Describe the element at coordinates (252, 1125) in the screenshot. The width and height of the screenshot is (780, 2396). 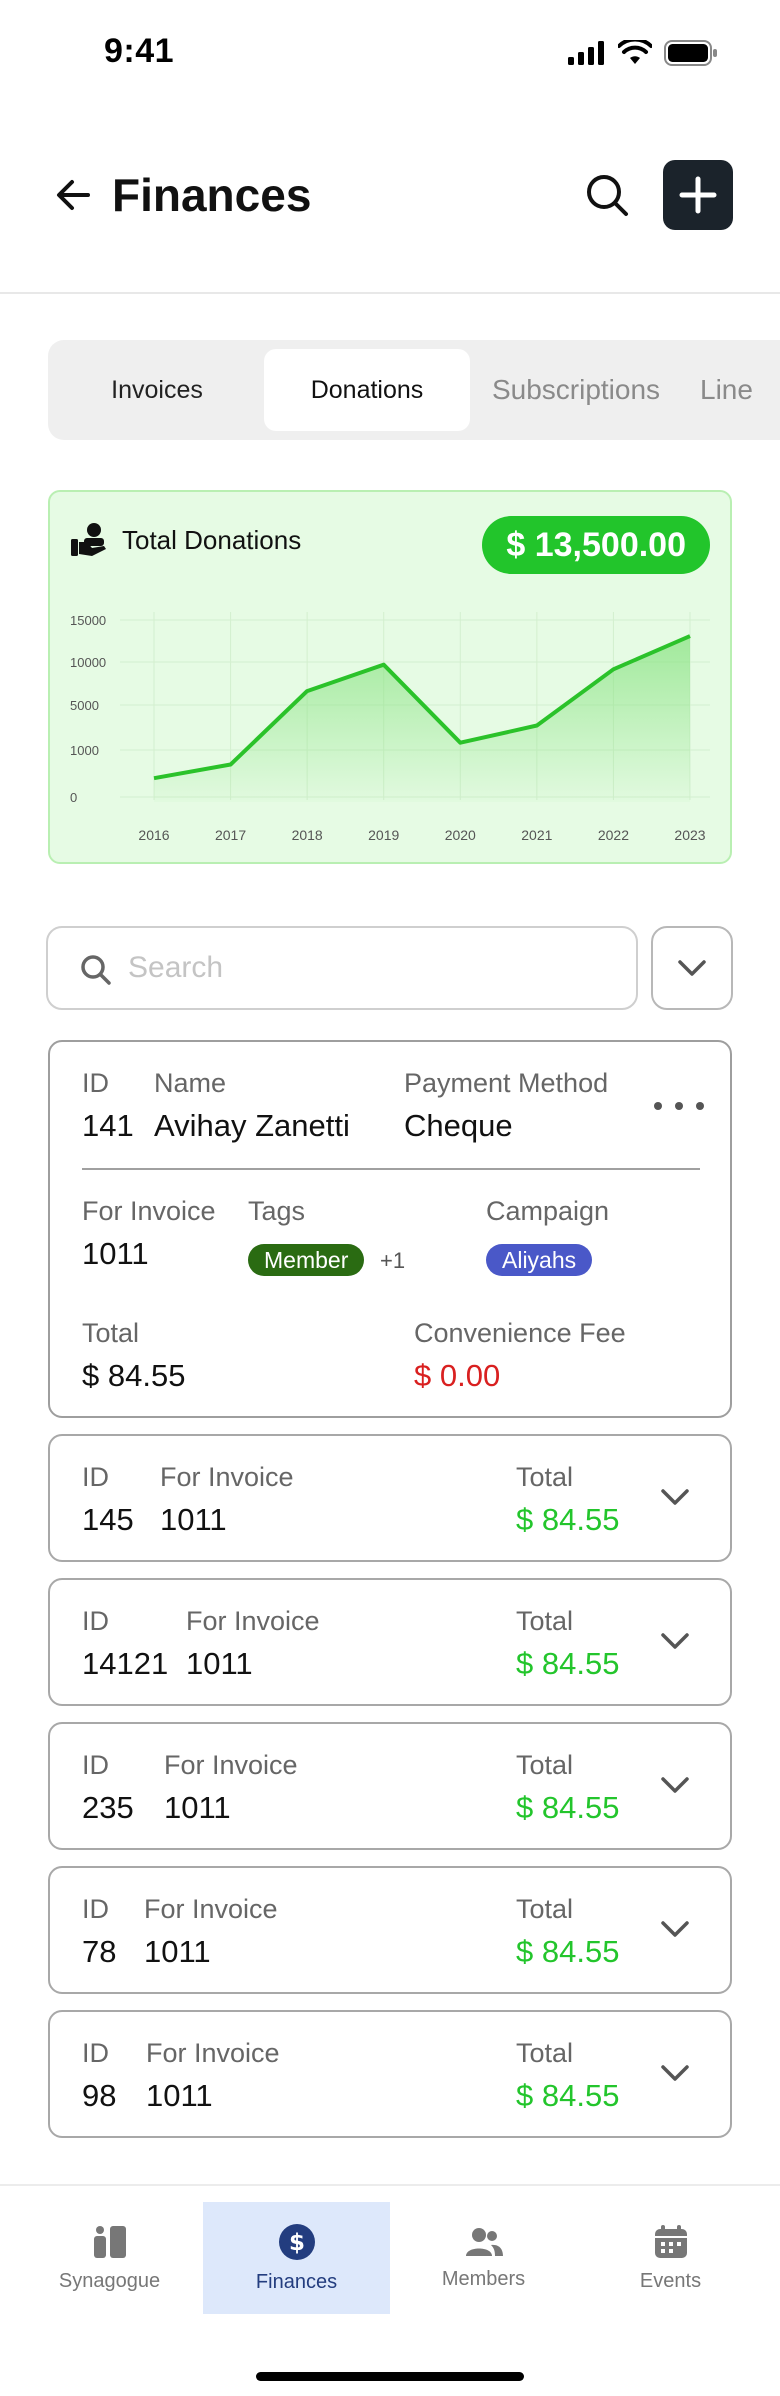
I see `name-value: Avihay Zanetti` at that location.